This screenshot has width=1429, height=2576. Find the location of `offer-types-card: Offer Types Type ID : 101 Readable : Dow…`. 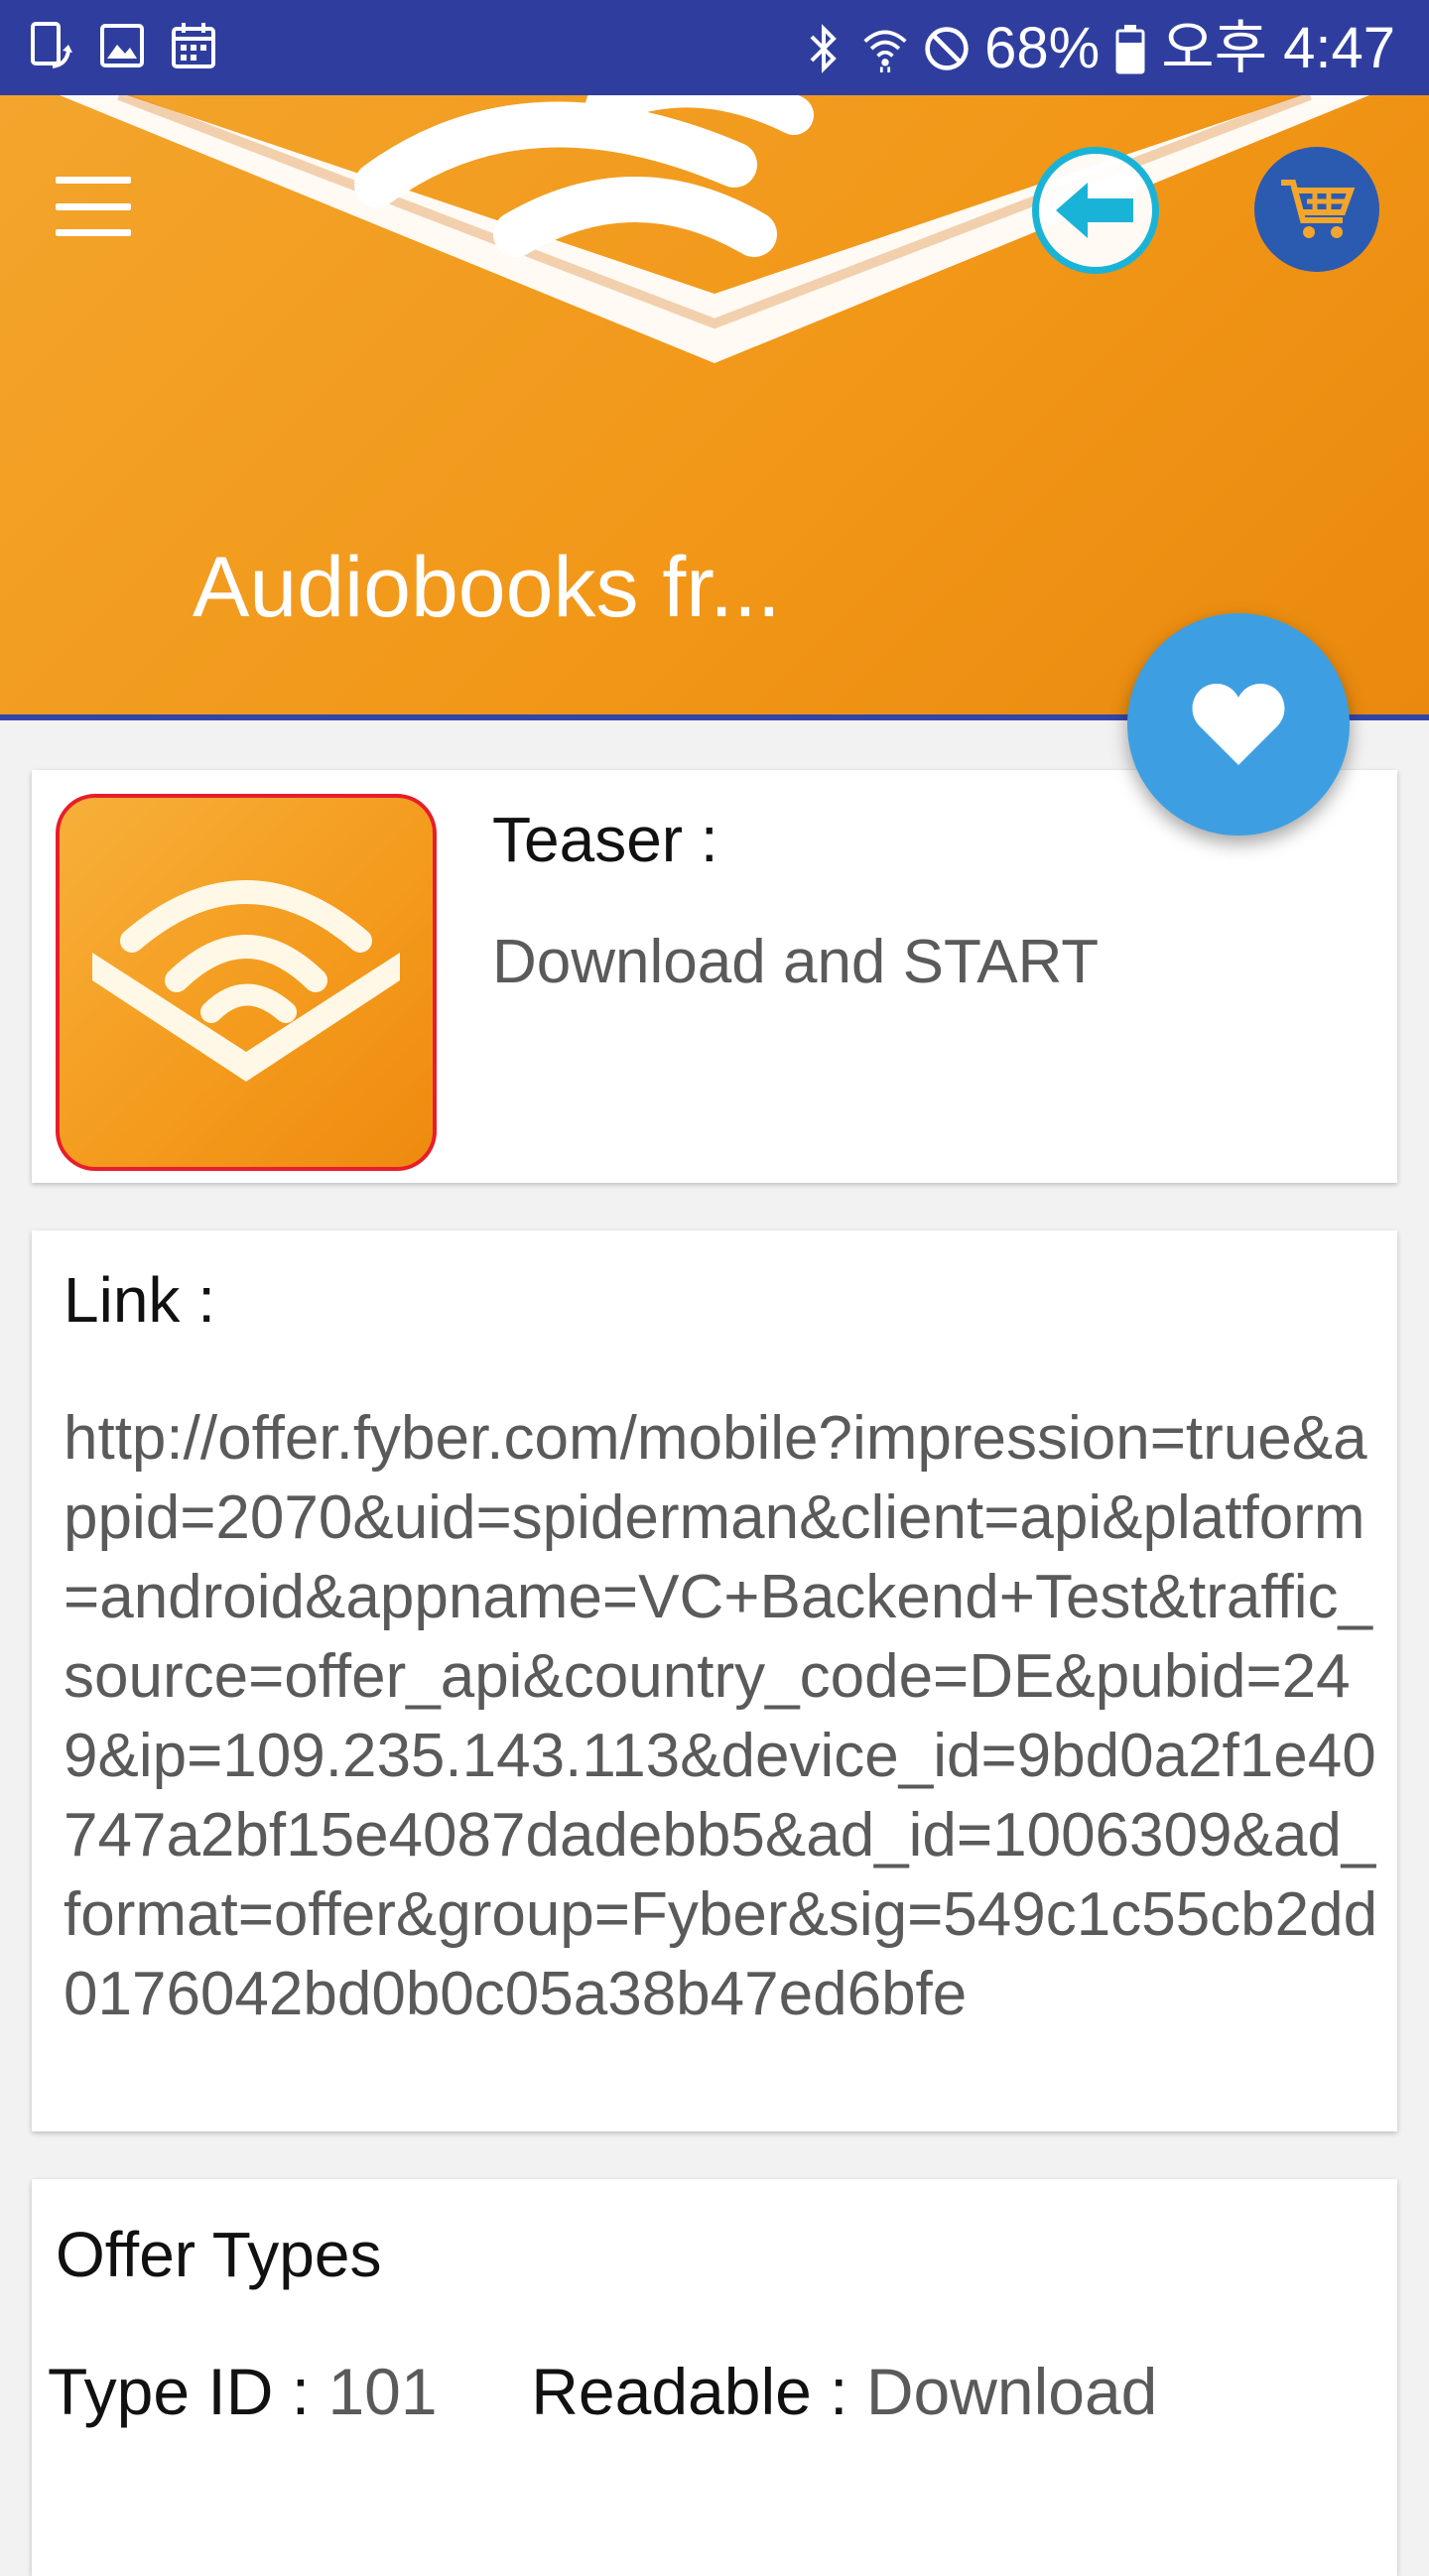

offer-types-card: Offer Types Type ID : 101 Readable : Dow… is located at coordinates (714, 2378).